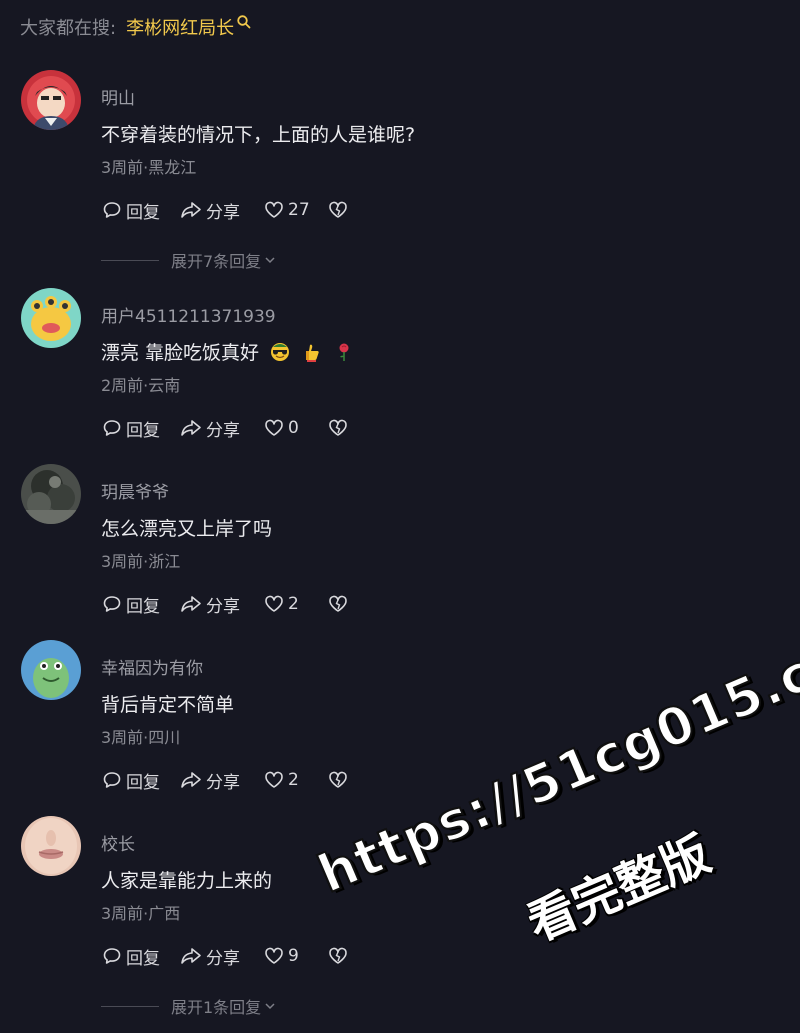  Describe the element at coordinates (149, 167) in the screenshot. I see `comment-meta: 3周前·黑龙江` at that location.